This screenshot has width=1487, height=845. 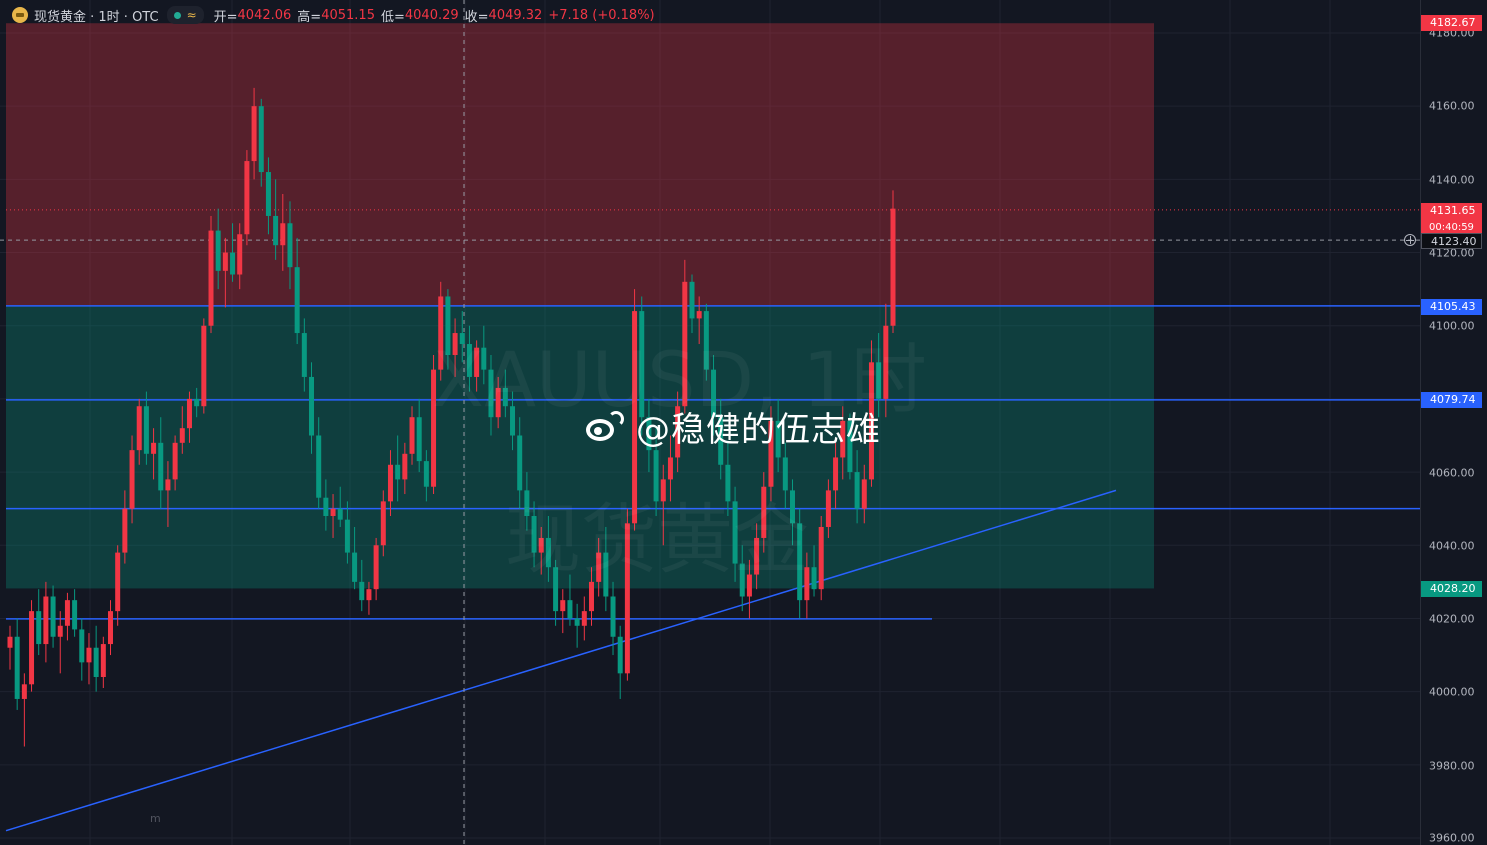 What do you see at coordinates (96, 15) in the screenshot?
I see `symbol-title: 现货黄金 · 1时 · OTC` at bounding box center [96, 15].